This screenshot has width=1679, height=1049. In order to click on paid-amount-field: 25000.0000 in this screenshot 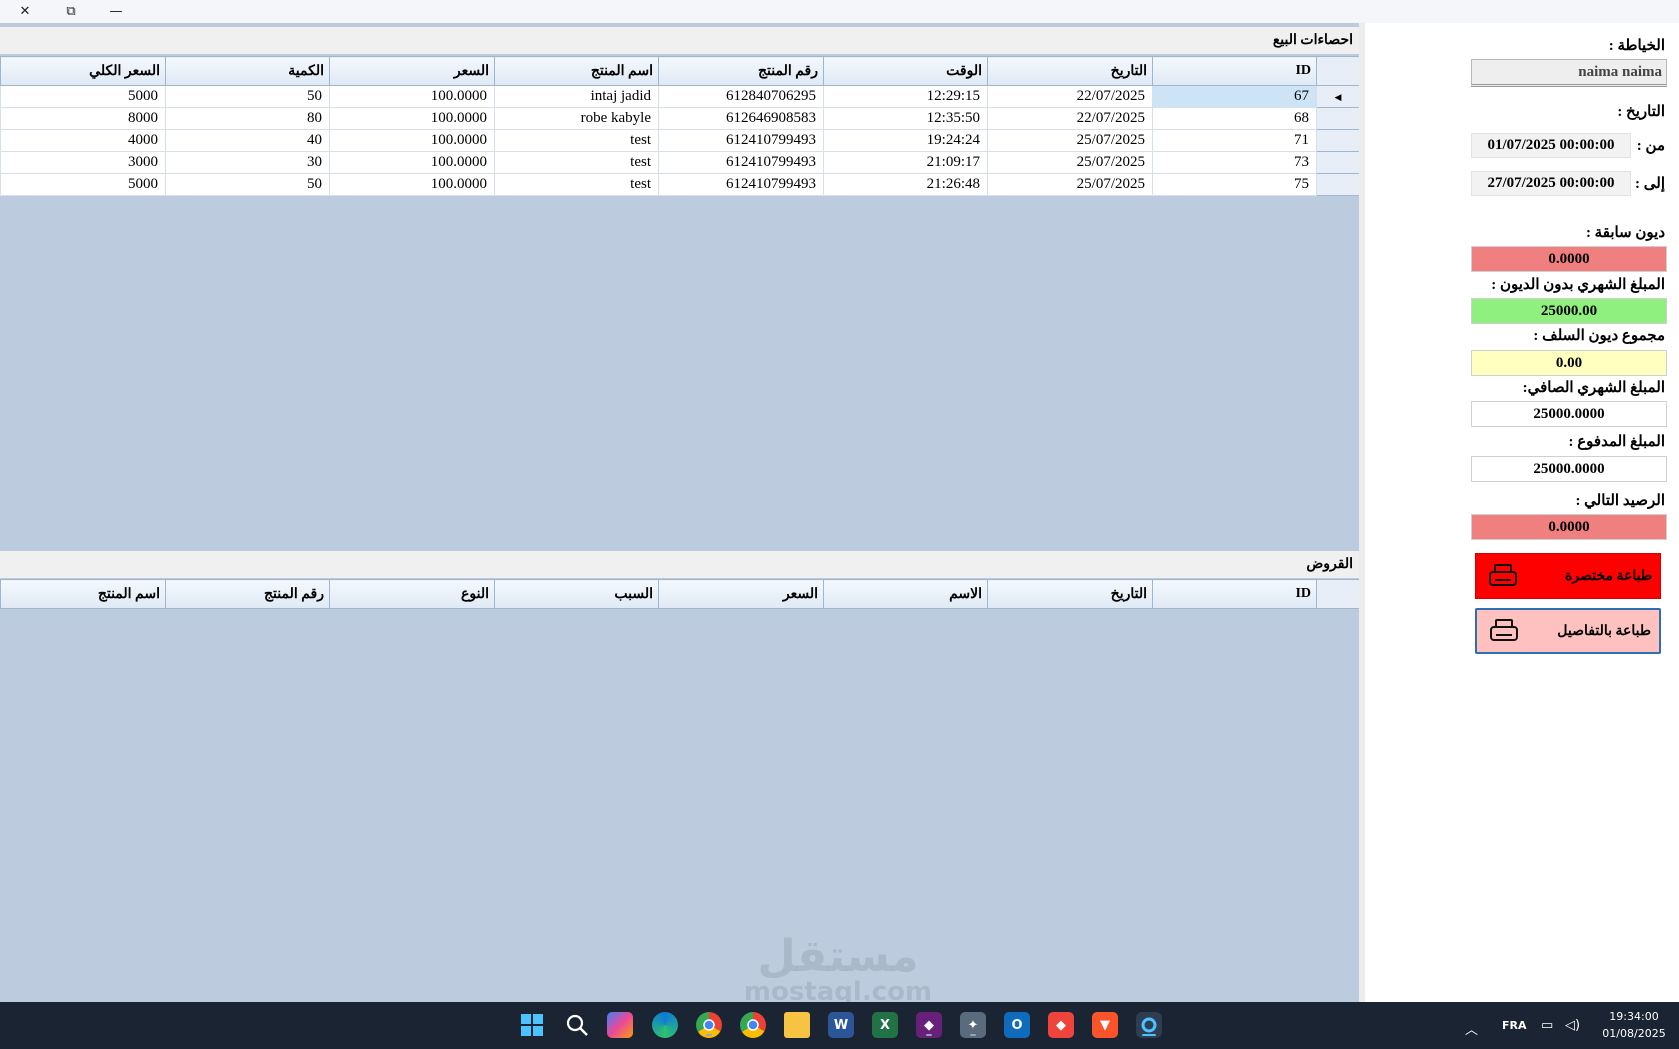, I will do `click(1569, 469)`.